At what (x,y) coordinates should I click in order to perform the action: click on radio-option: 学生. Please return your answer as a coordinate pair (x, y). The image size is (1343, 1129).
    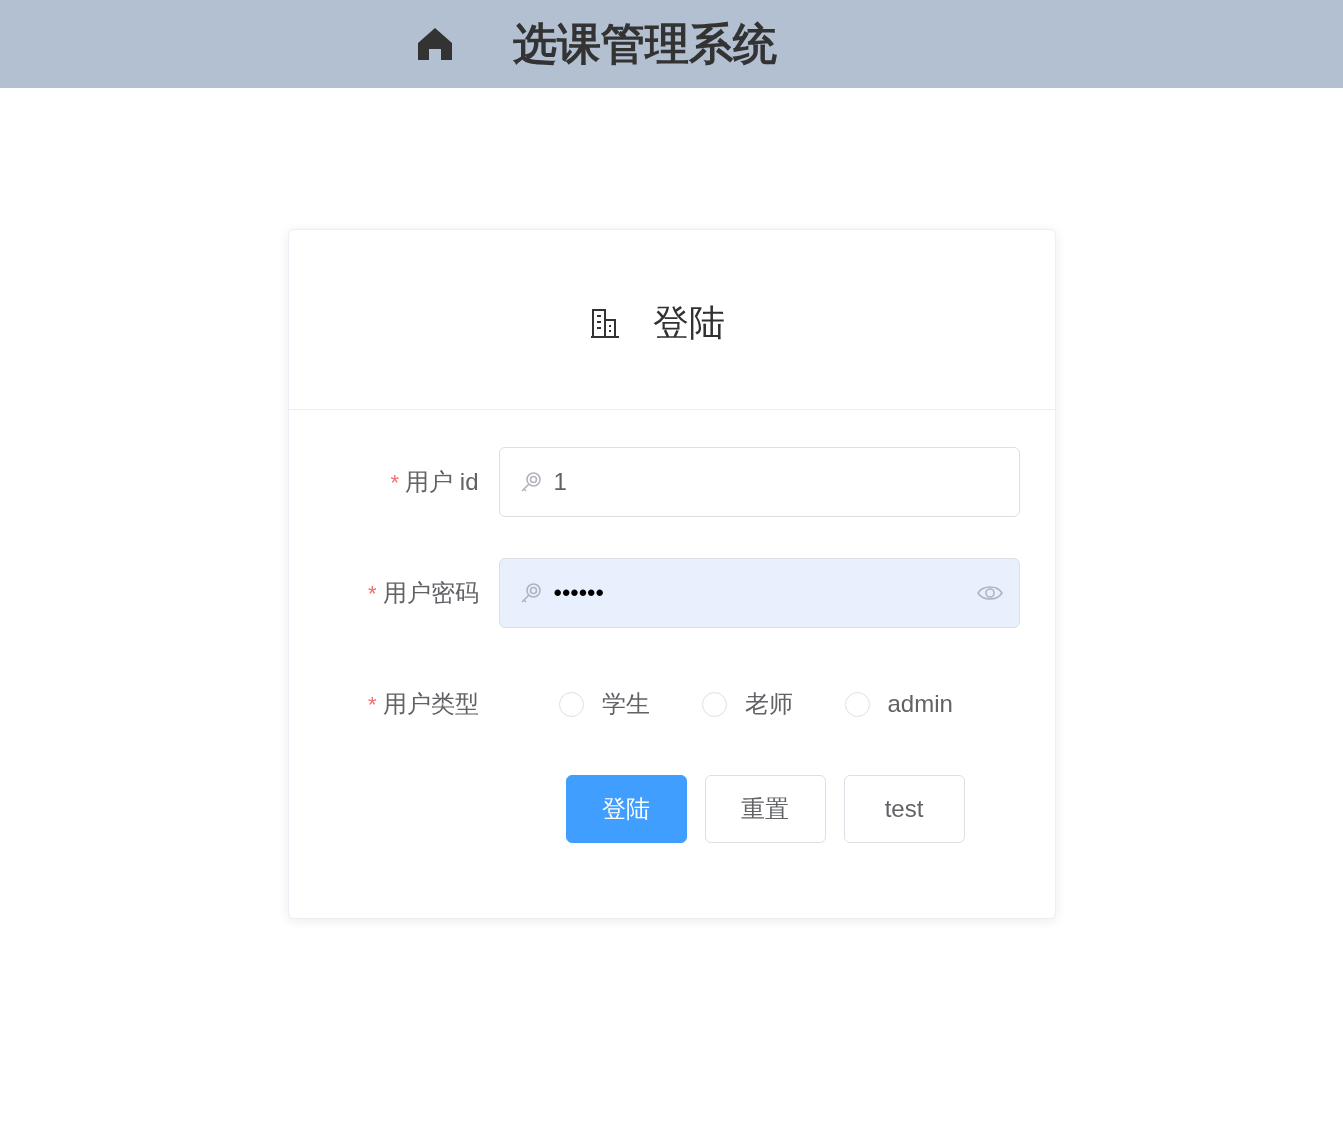
    Looking at the image, I should click on (604, 704).